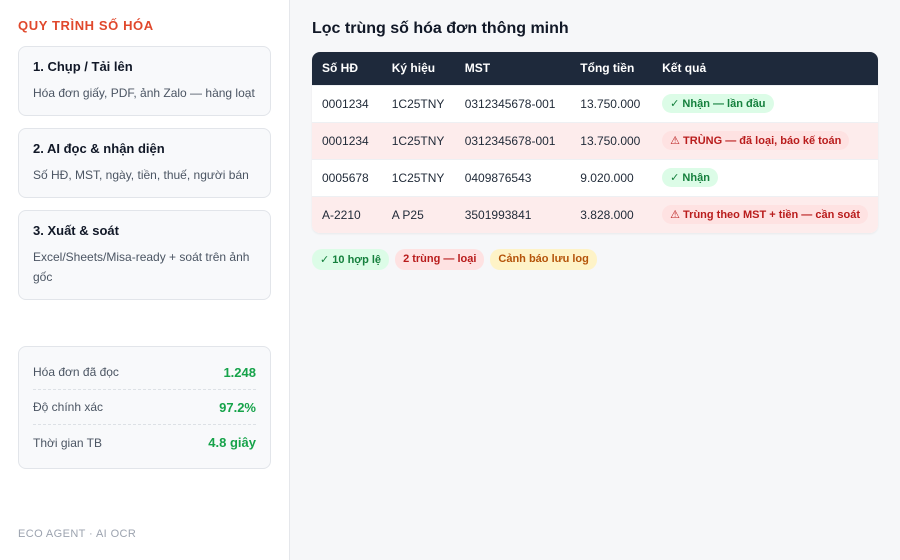 The height and width of the screenshot is (560, 900). Describe the element at coordinates (690, 177) in the screenshot. I see `status-badge: ✓ Nhận` at that location.